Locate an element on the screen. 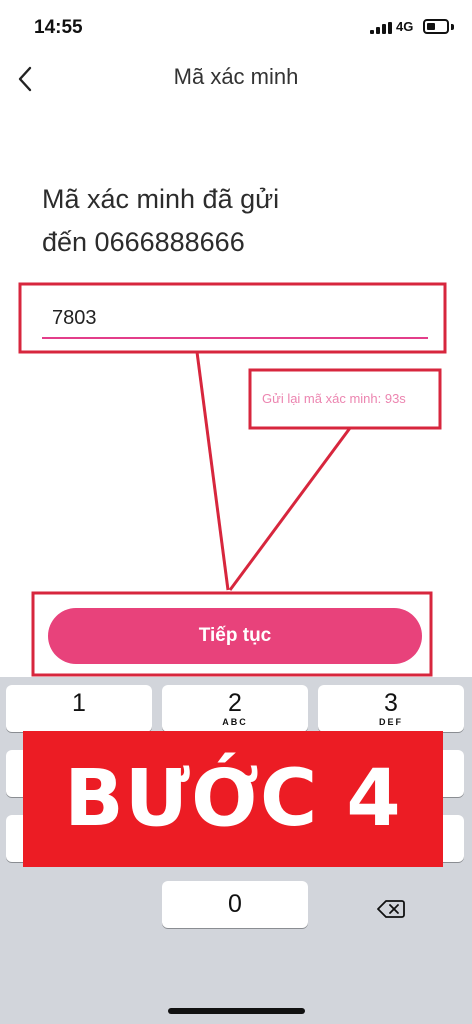 The width and height of the screenshot is (472, 1024). verification-message: Mã xác minh đã gửi đến 0666888666 is located at coordinates (161, 220).